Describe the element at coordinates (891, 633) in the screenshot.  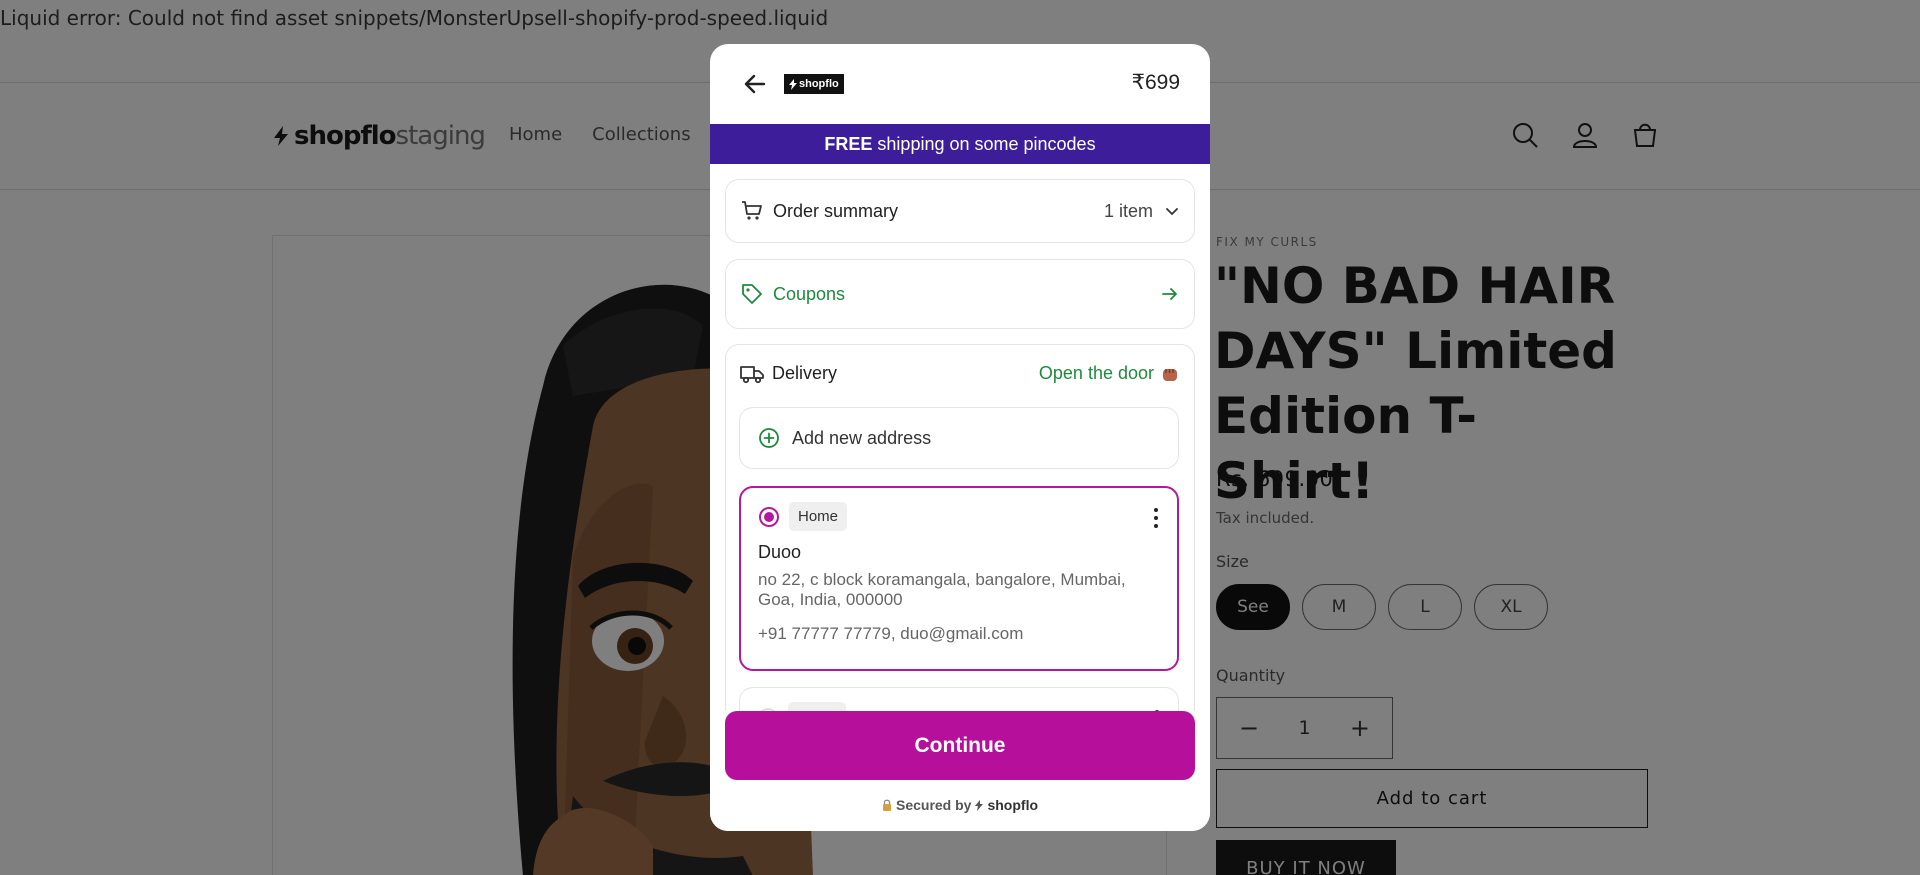
I see `address-contact: +91 77777 77779, duo@gmail.com` at that location.